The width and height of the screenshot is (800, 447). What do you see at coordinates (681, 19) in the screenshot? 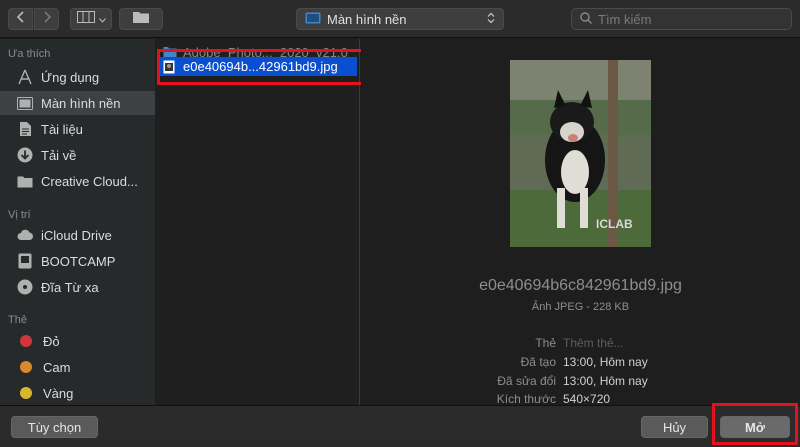
I see `search-field: Tìm kiếm` at bounding box center [681, 19].